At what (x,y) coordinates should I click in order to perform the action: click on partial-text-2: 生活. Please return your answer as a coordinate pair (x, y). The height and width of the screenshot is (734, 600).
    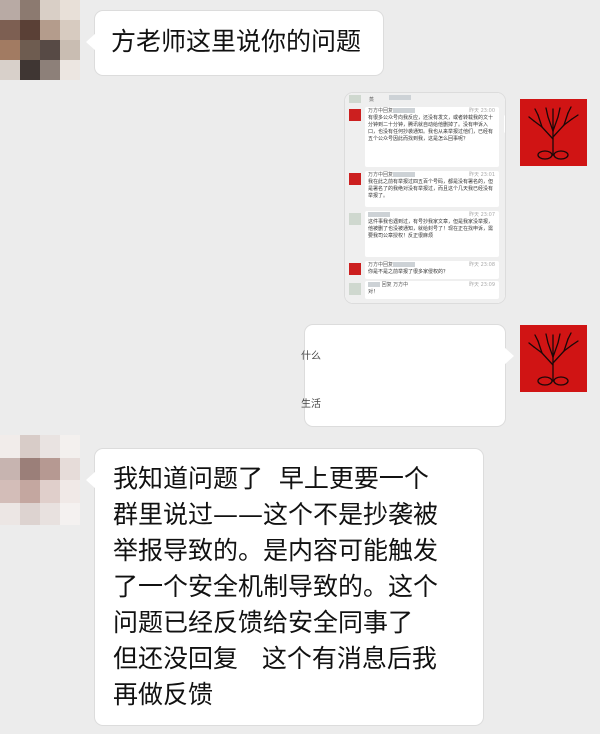
    Looking at the image, I should click on (311, 404).